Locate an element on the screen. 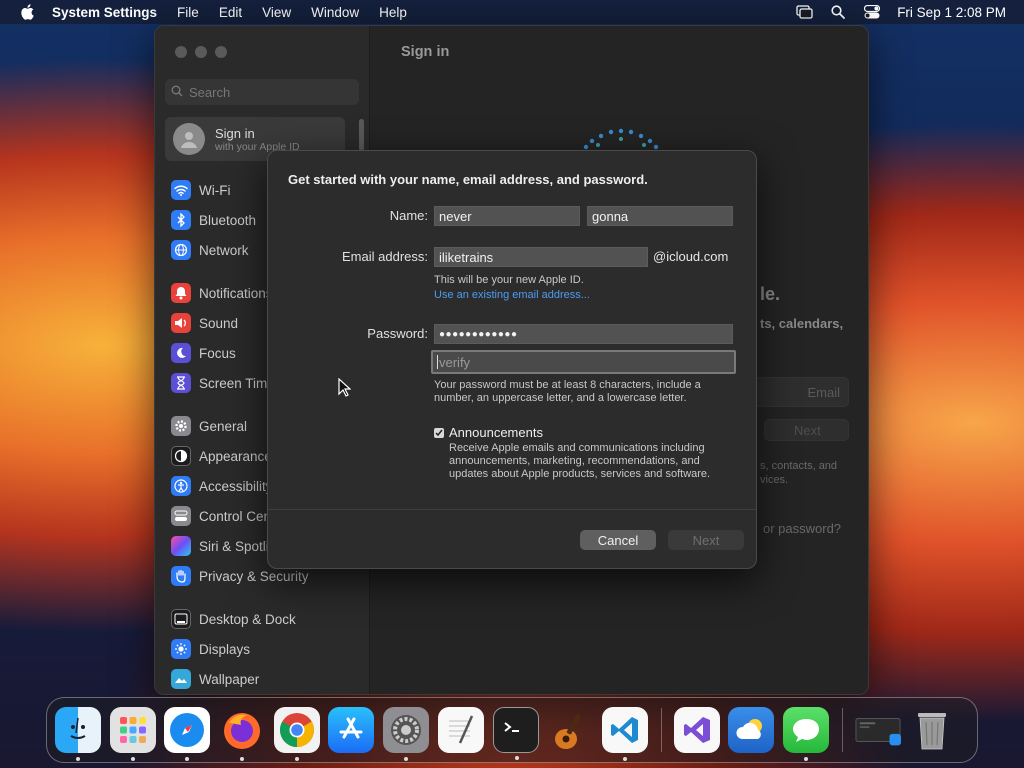  app-store-icon is located at coordinates (351, 730).